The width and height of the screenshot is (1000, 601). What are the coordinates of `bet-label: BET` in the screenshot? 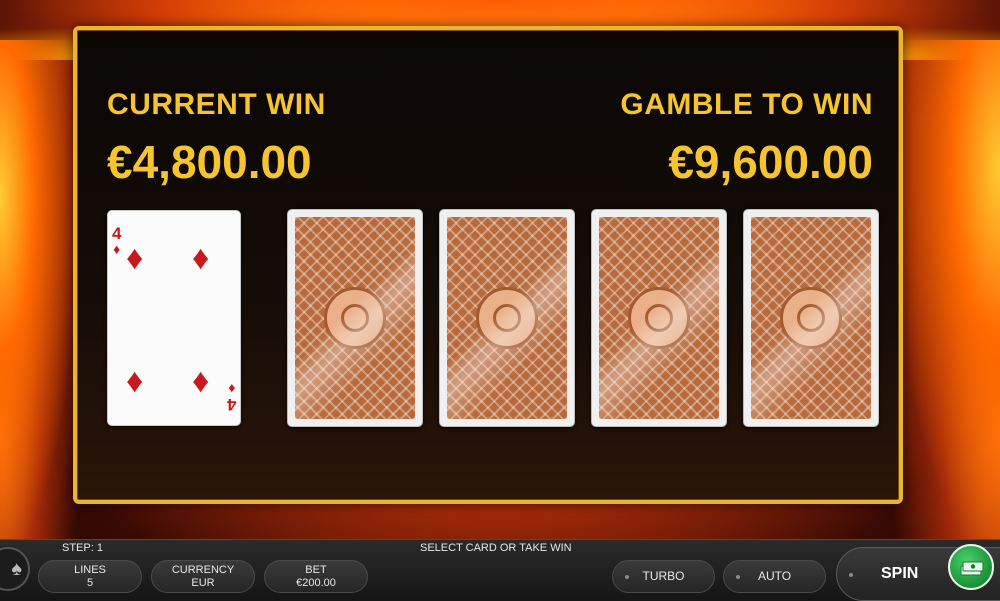 It's located at (316, 570).